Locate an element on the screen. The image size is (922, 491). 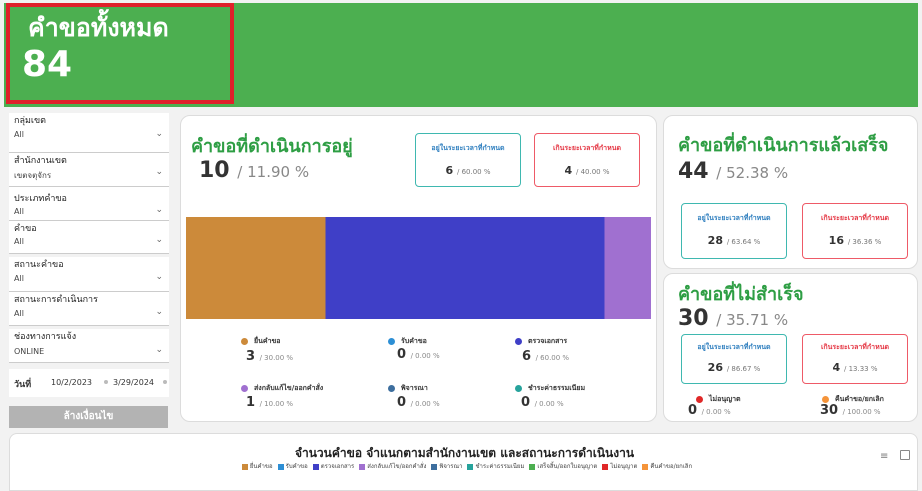
filter-label: ช่องทางการแจ้ง is located at coordinates (45, 337).